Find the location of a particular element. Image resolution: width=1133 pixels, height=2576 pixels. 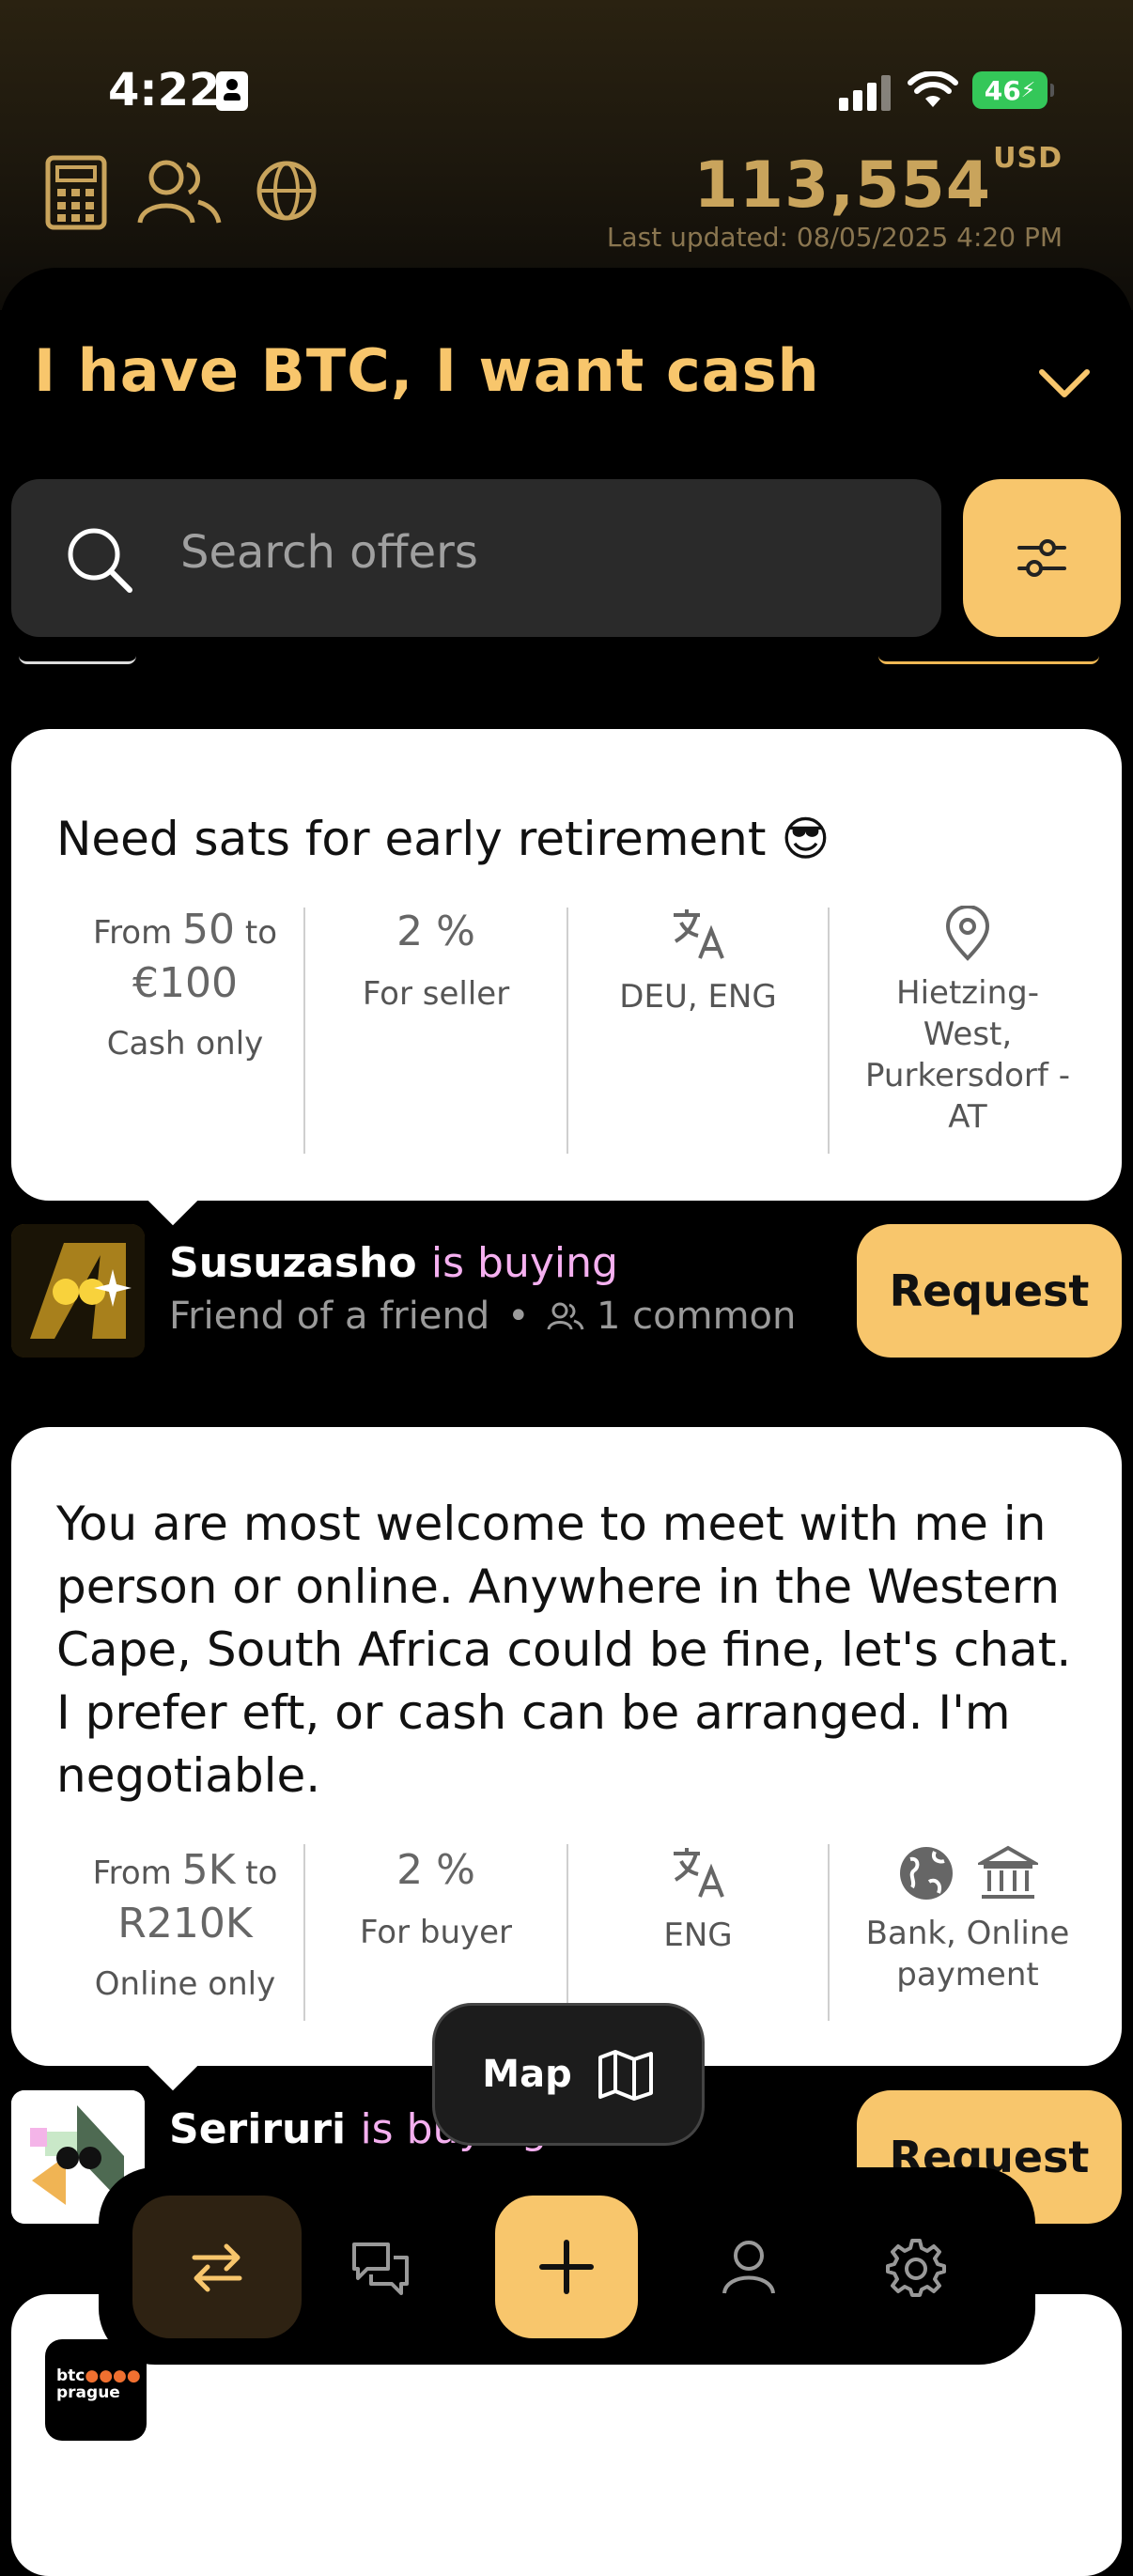

price-value: 113,554 is located at coordinates (842, 185).